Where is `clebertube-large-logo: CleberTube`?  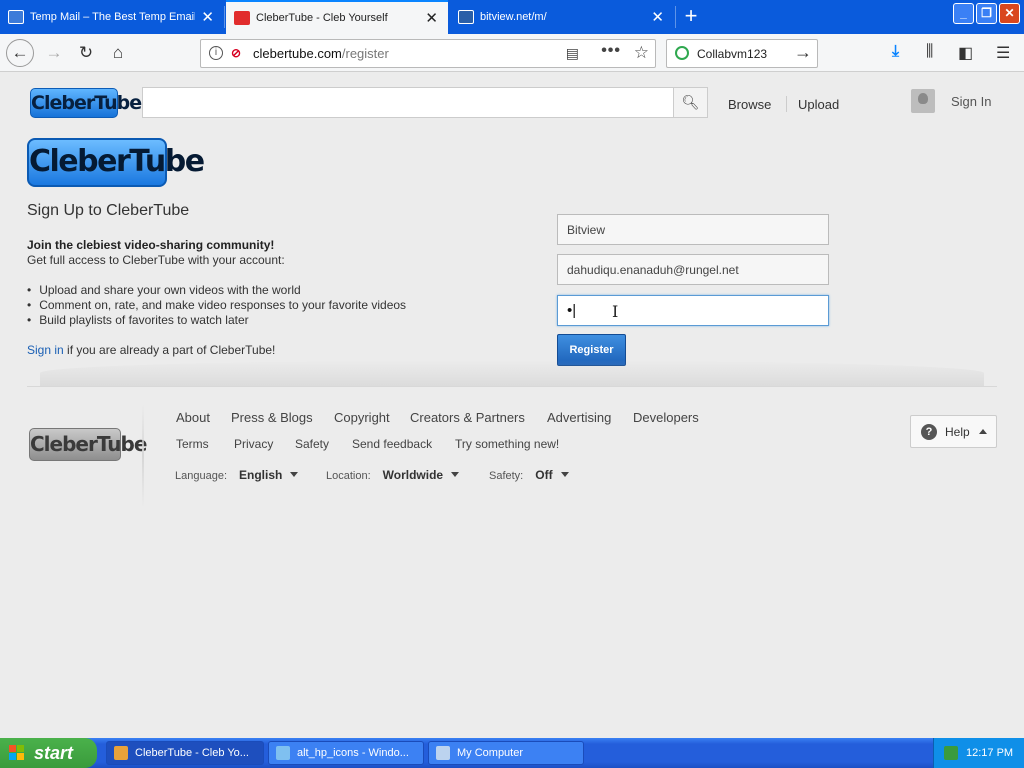
clebertube-large-logo: CleberTube is located at coordinates (116, 162).